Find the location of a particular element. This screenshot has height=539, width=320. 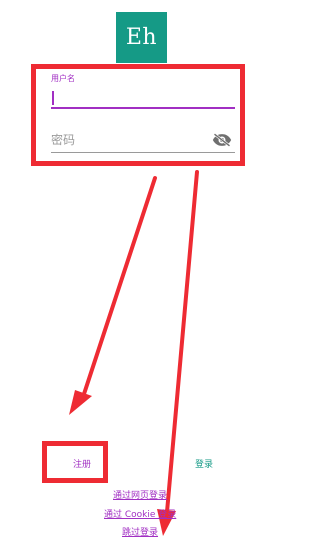

web-login-link: 通过网页登录 is located at coordinates (140, 494).